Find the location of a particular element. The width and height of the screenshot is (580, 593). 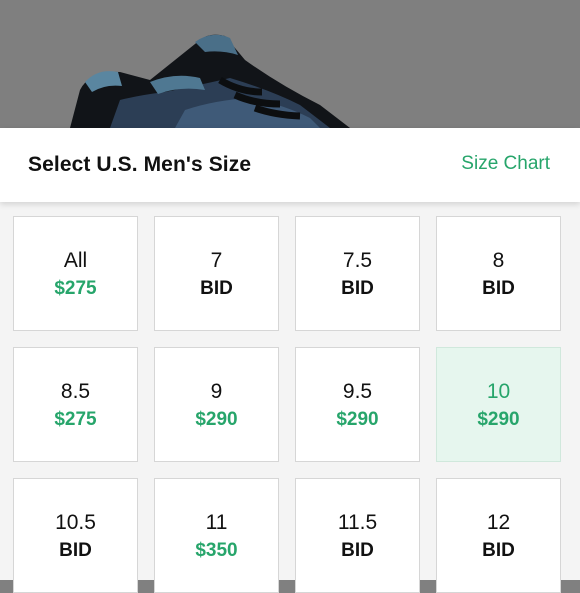

sheet-header: Select U.S. Men's Size Size Chart is located at coordinates (290, 165).